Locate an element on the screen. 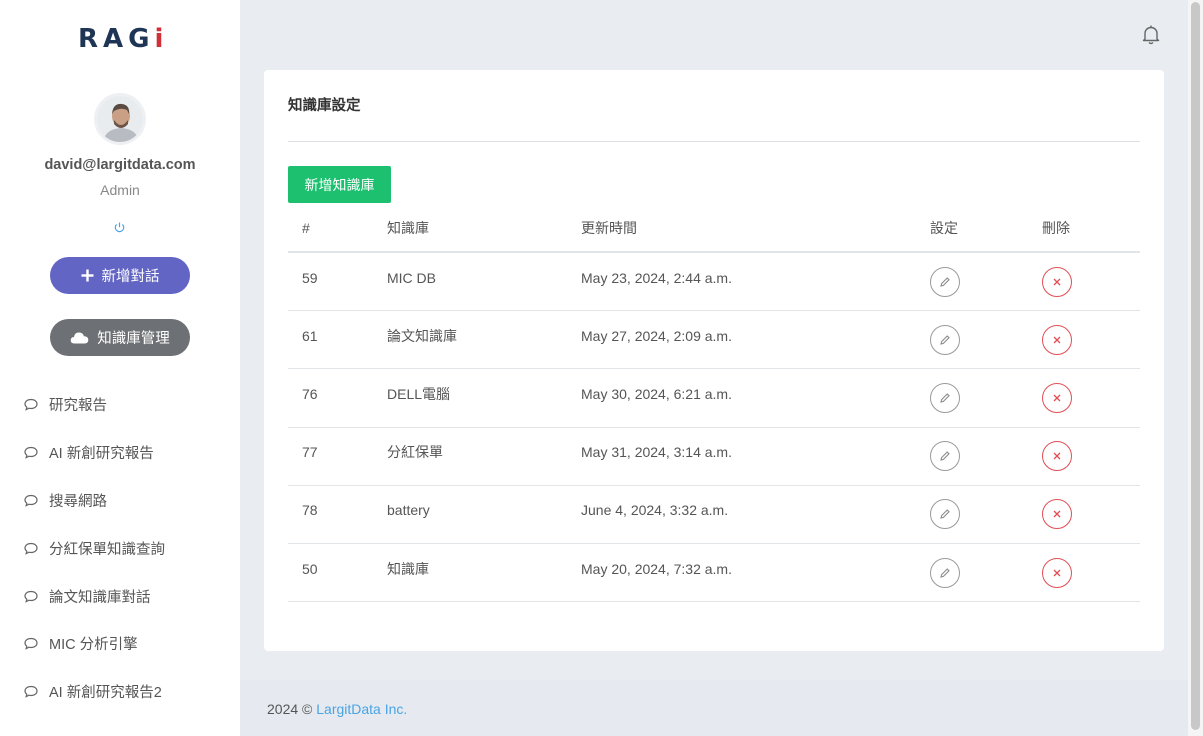 The image size is (1203, 736). scrollbar-thumb is located at coordinates (1195, 366).